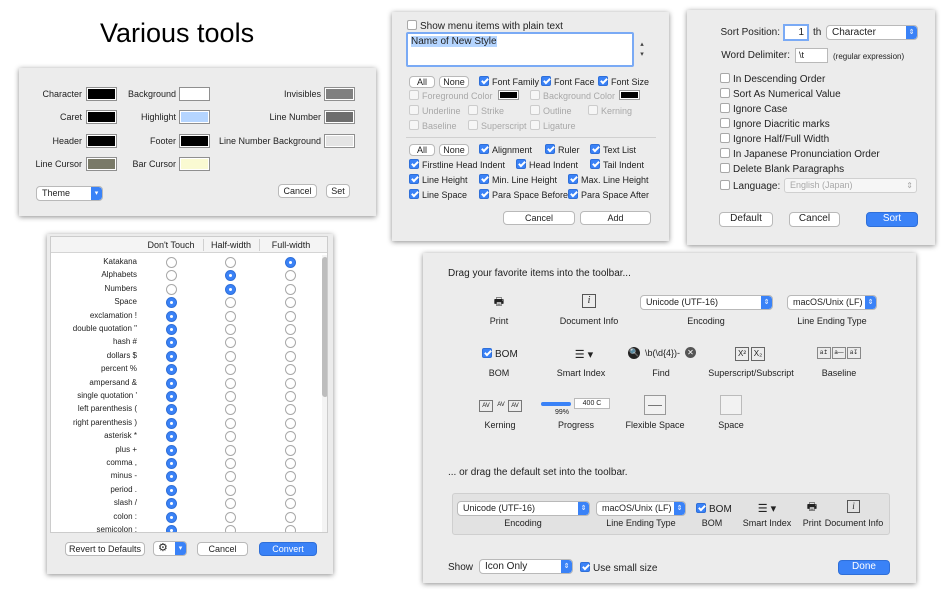 This screenshot has width=950, height=594. Describe the element at coordinates (629, 95) in the screenshot. I see `background-color-swatch` at that location.